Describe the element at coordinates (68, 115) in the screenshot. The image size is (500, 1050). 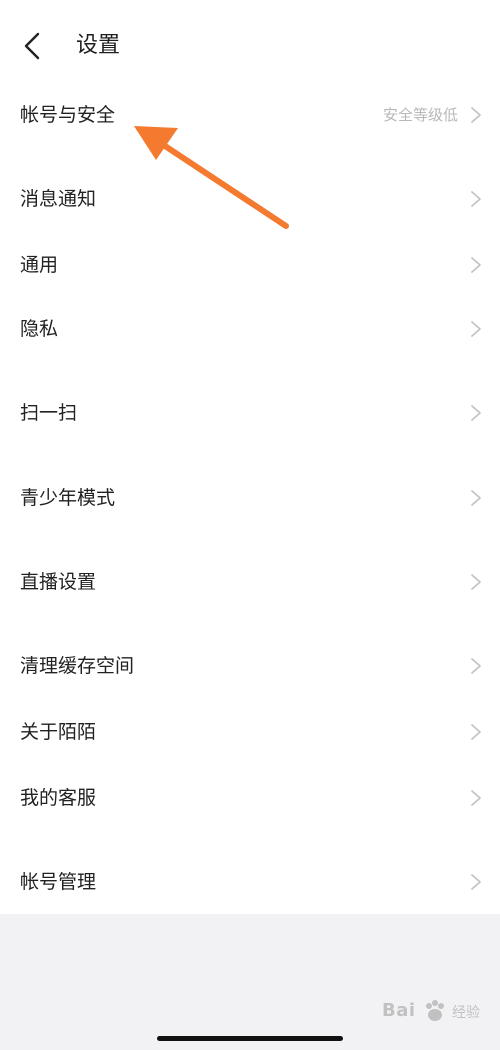
I see `settings-item-label: 帐号与安全` at that location.